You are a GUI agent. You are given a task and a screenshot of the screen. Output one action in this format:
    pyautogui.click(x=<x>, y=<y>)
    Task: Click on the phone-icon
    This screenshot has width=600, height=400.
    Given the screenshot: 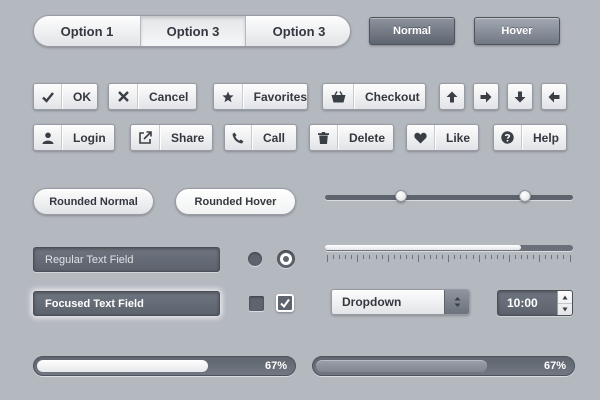 What is the action you would take?
    pyautogui.click(x=238, y=138)
    